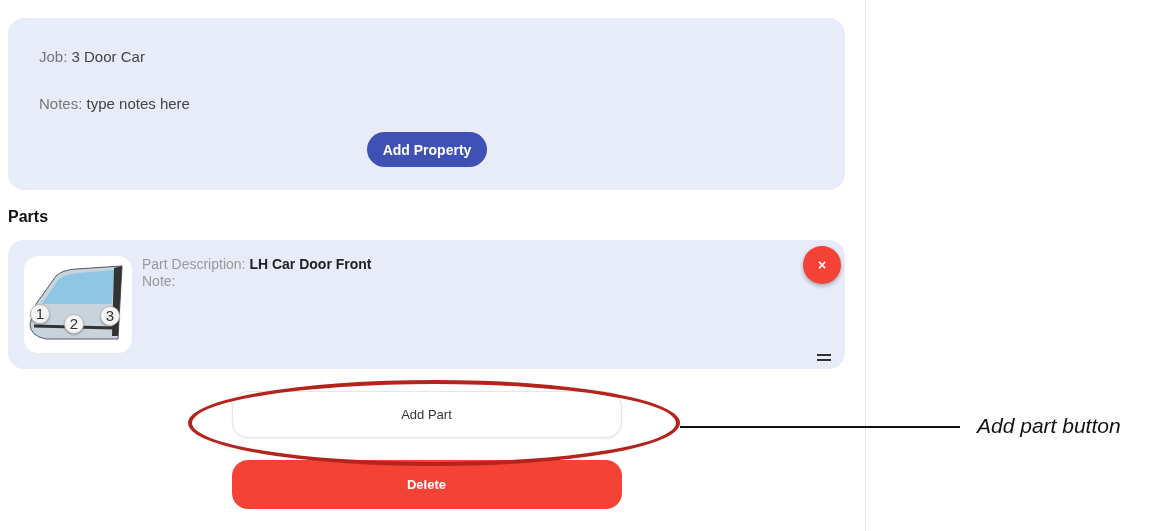  I want to click on number-marker: 1, so click(40, 314).